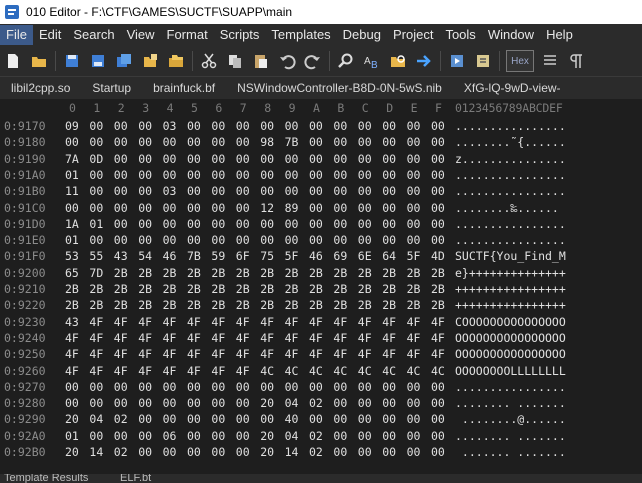  What do you see at coordinates (424, 61) in the screenshot?
I see `goto-arrow-icon` at bounding box center [424, 61].